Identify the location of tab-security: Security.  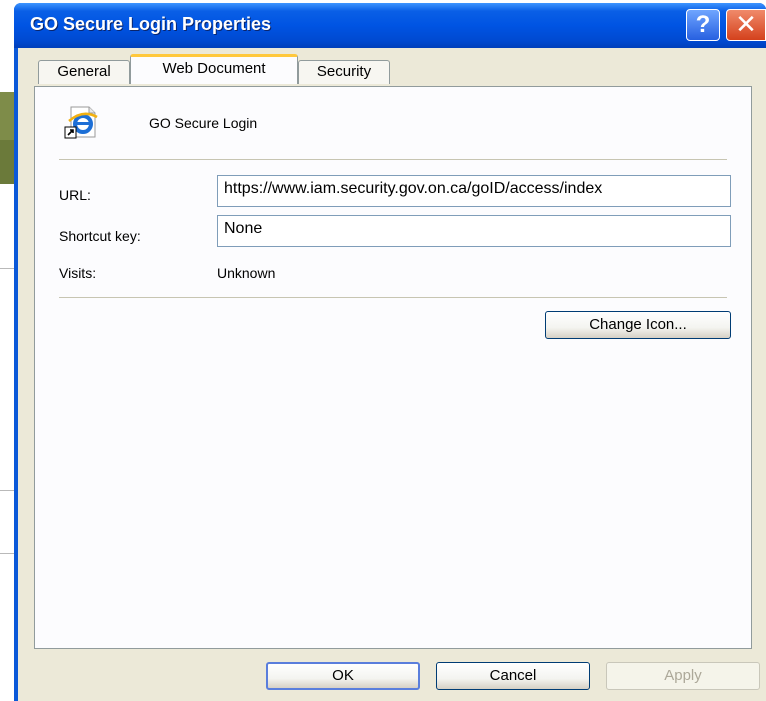
(344, 72).